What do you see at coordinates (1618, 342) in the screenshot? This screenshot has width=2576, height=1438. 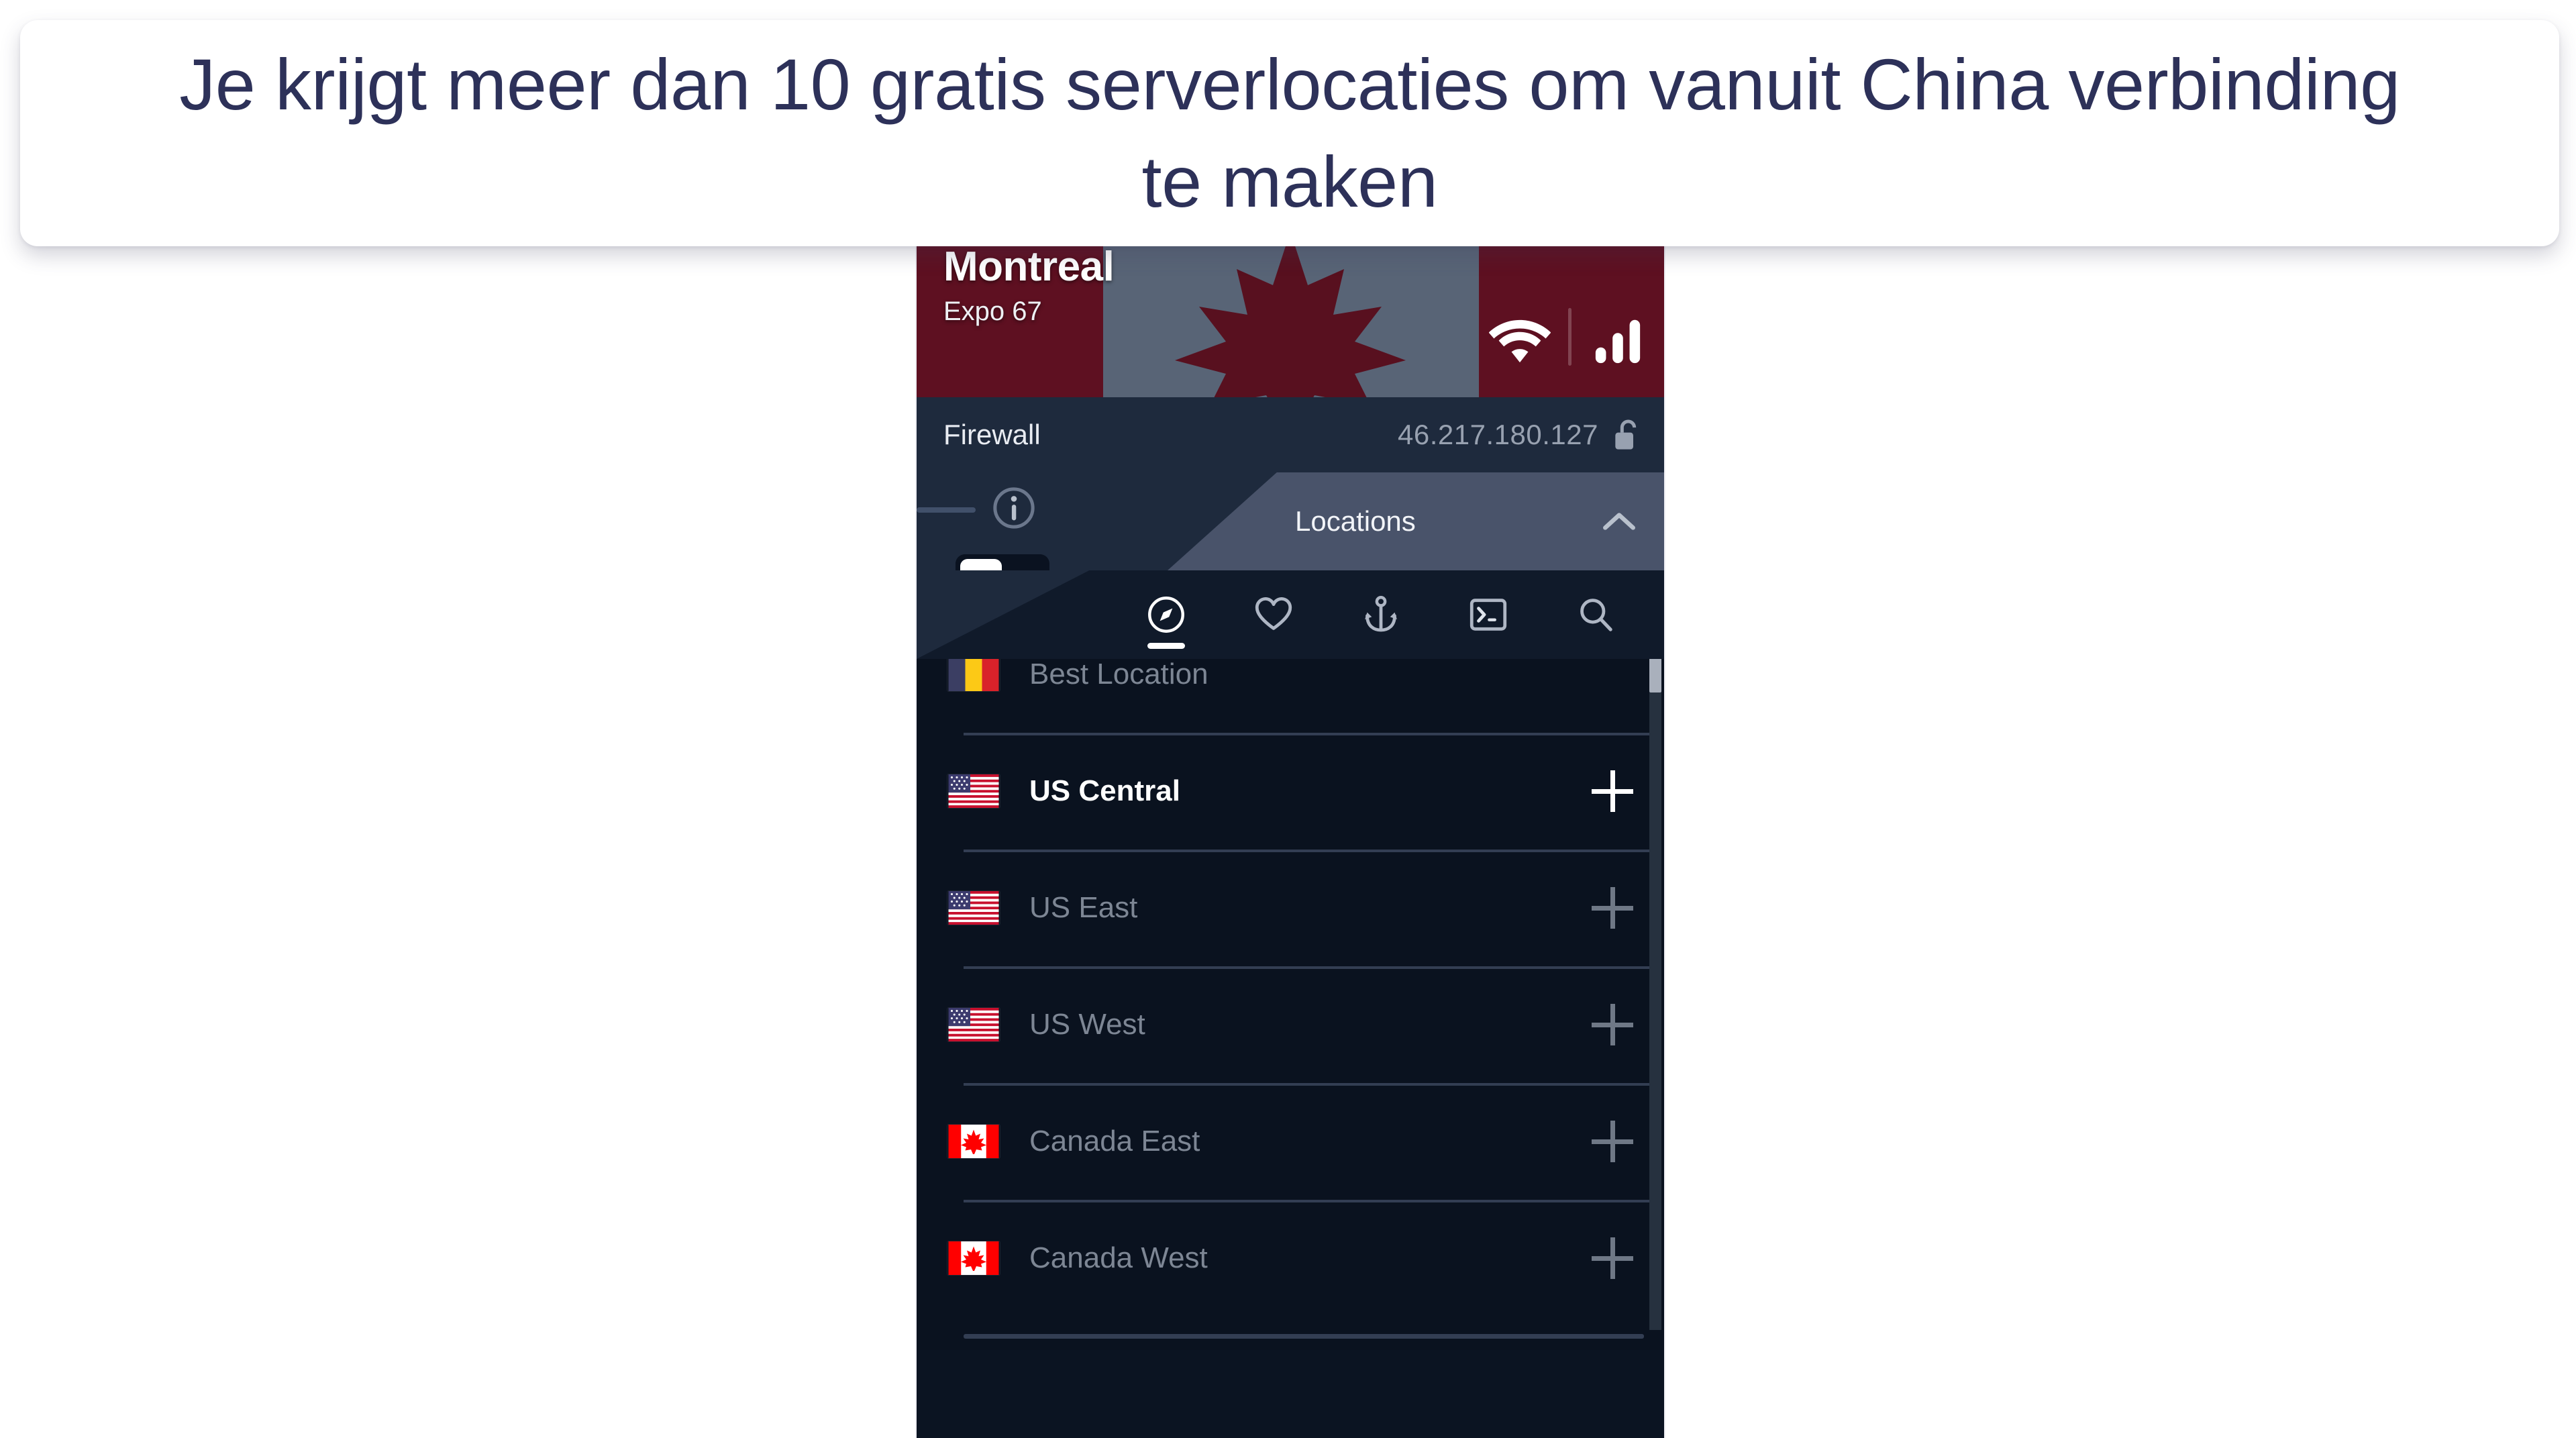 I see `signal-bars-icon` at bounding box center [1618, 342].